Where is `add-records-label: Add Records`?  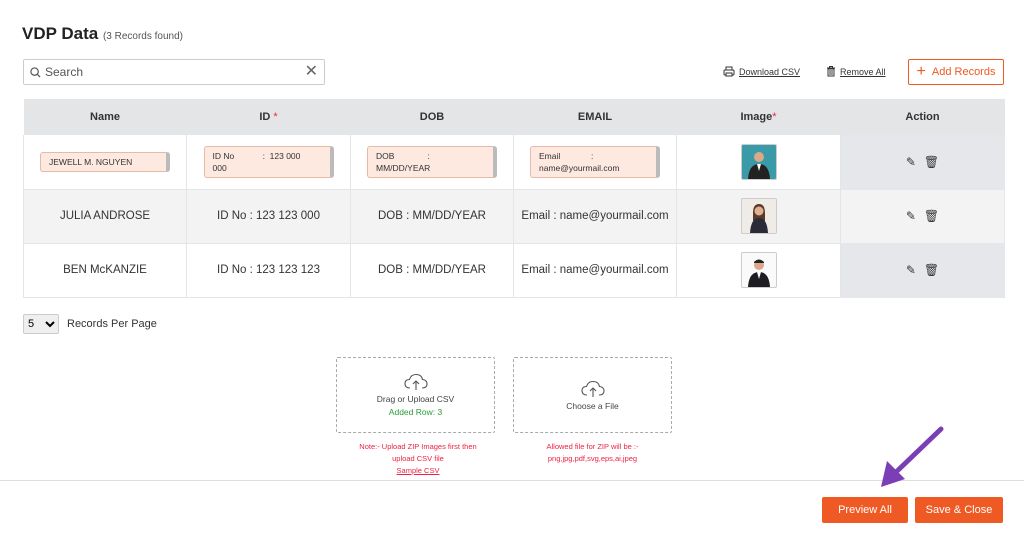 add-records-label: Add Records is located at coordinates (963, 72).